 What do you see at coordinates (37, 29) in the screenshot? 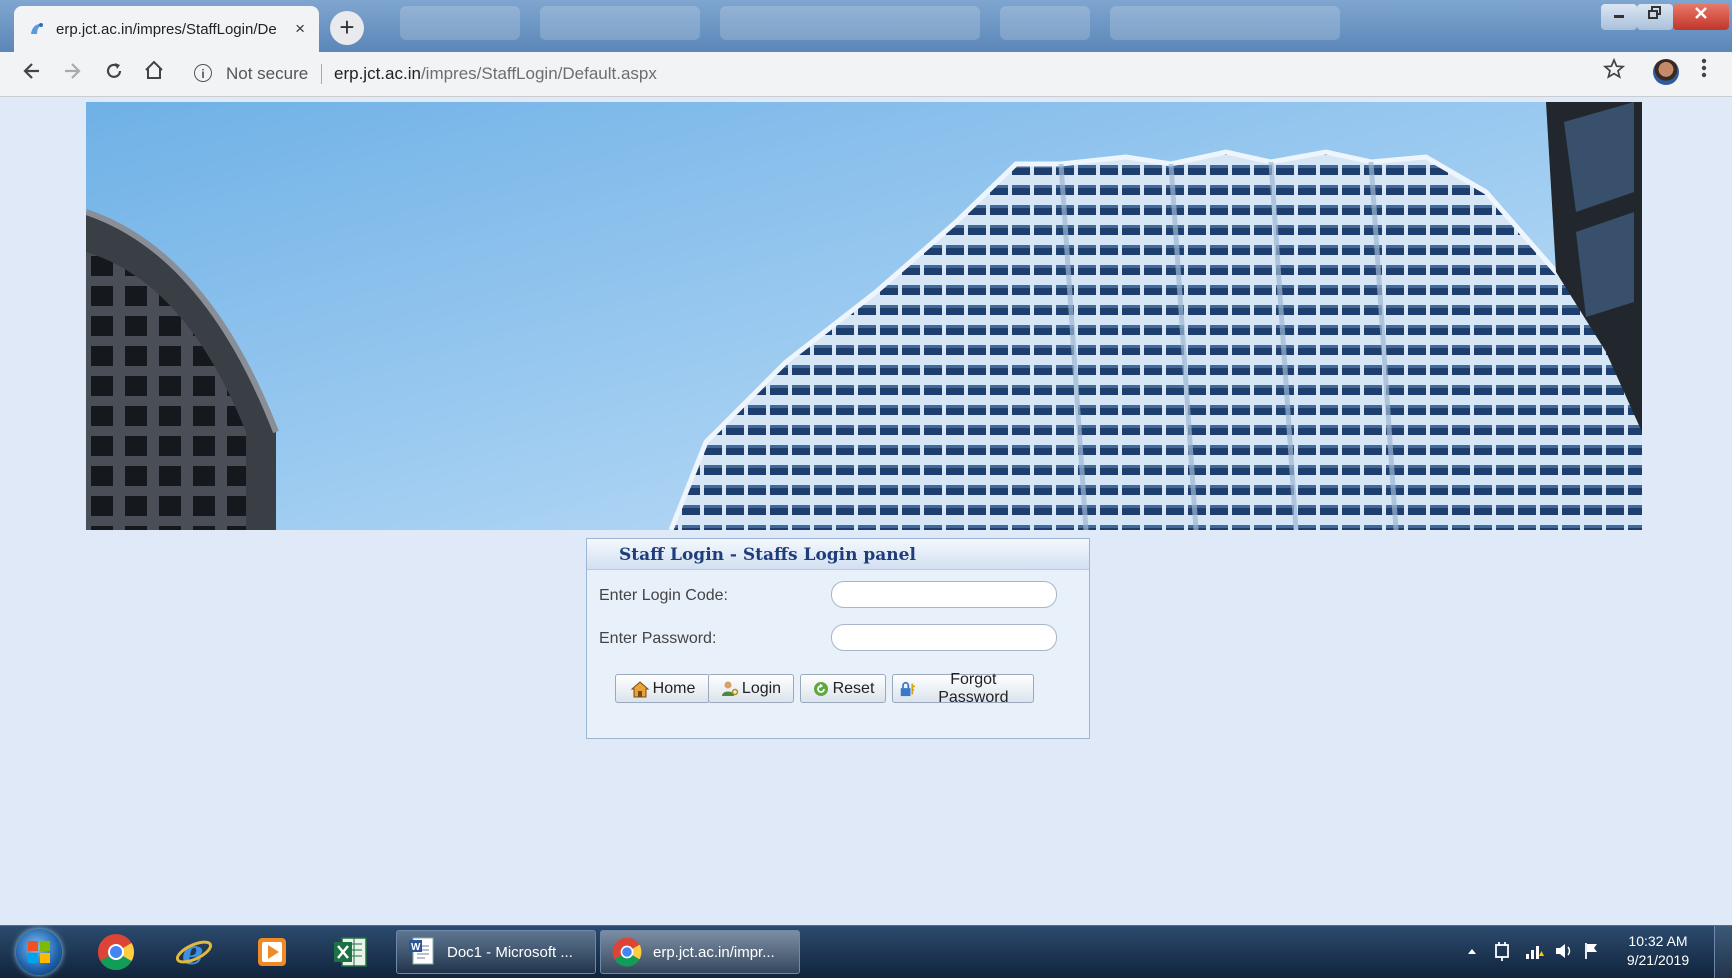
I see `site-favicon-icon` at bounding box center [37, 29].